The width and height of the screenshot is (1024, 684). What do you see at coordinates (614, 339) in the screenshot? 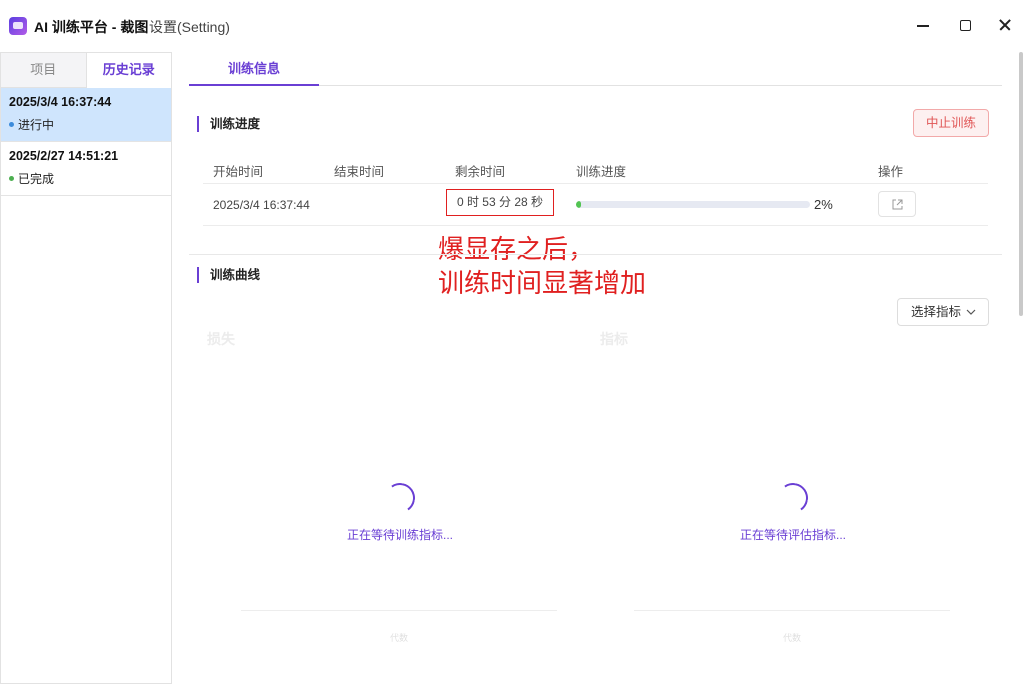
I see `chart-title: 指标` at bounding box center [614, 339].